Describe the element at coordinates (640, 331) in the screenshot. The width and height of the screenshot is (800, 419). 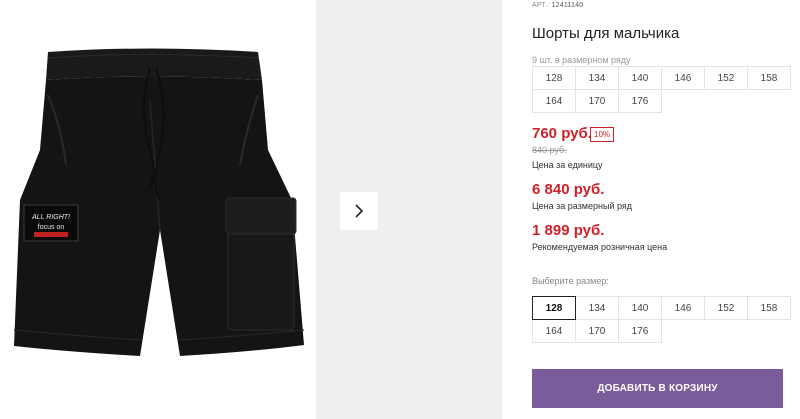
I see `size-option: 176` at that location.